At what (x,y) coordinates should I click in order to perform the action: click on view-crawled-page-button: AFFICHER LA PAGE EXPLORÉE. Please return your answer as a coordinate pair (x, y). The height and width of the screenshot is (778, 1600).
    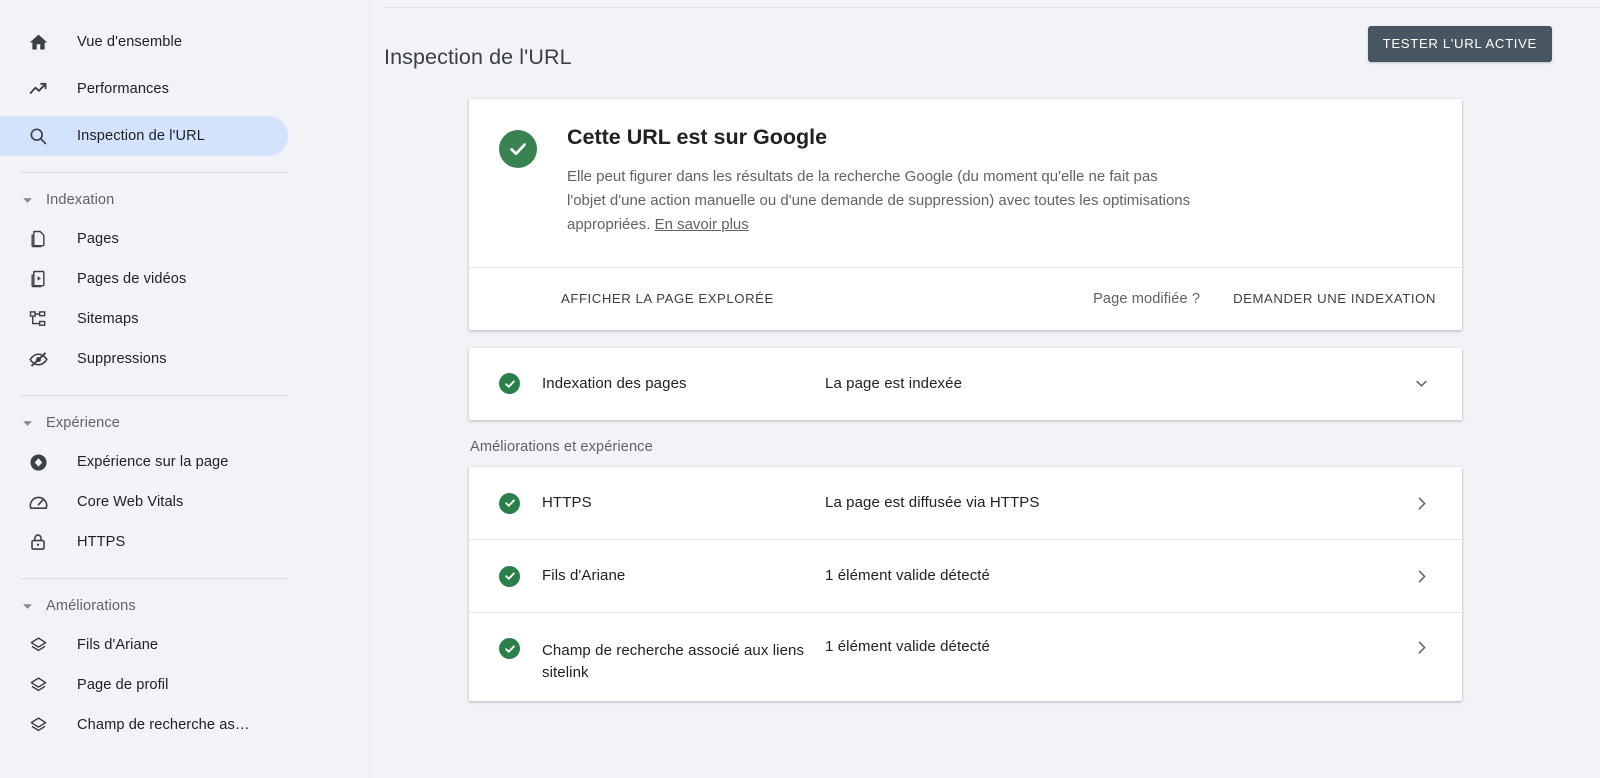
    Looking at the image, I should click on (667, 298).